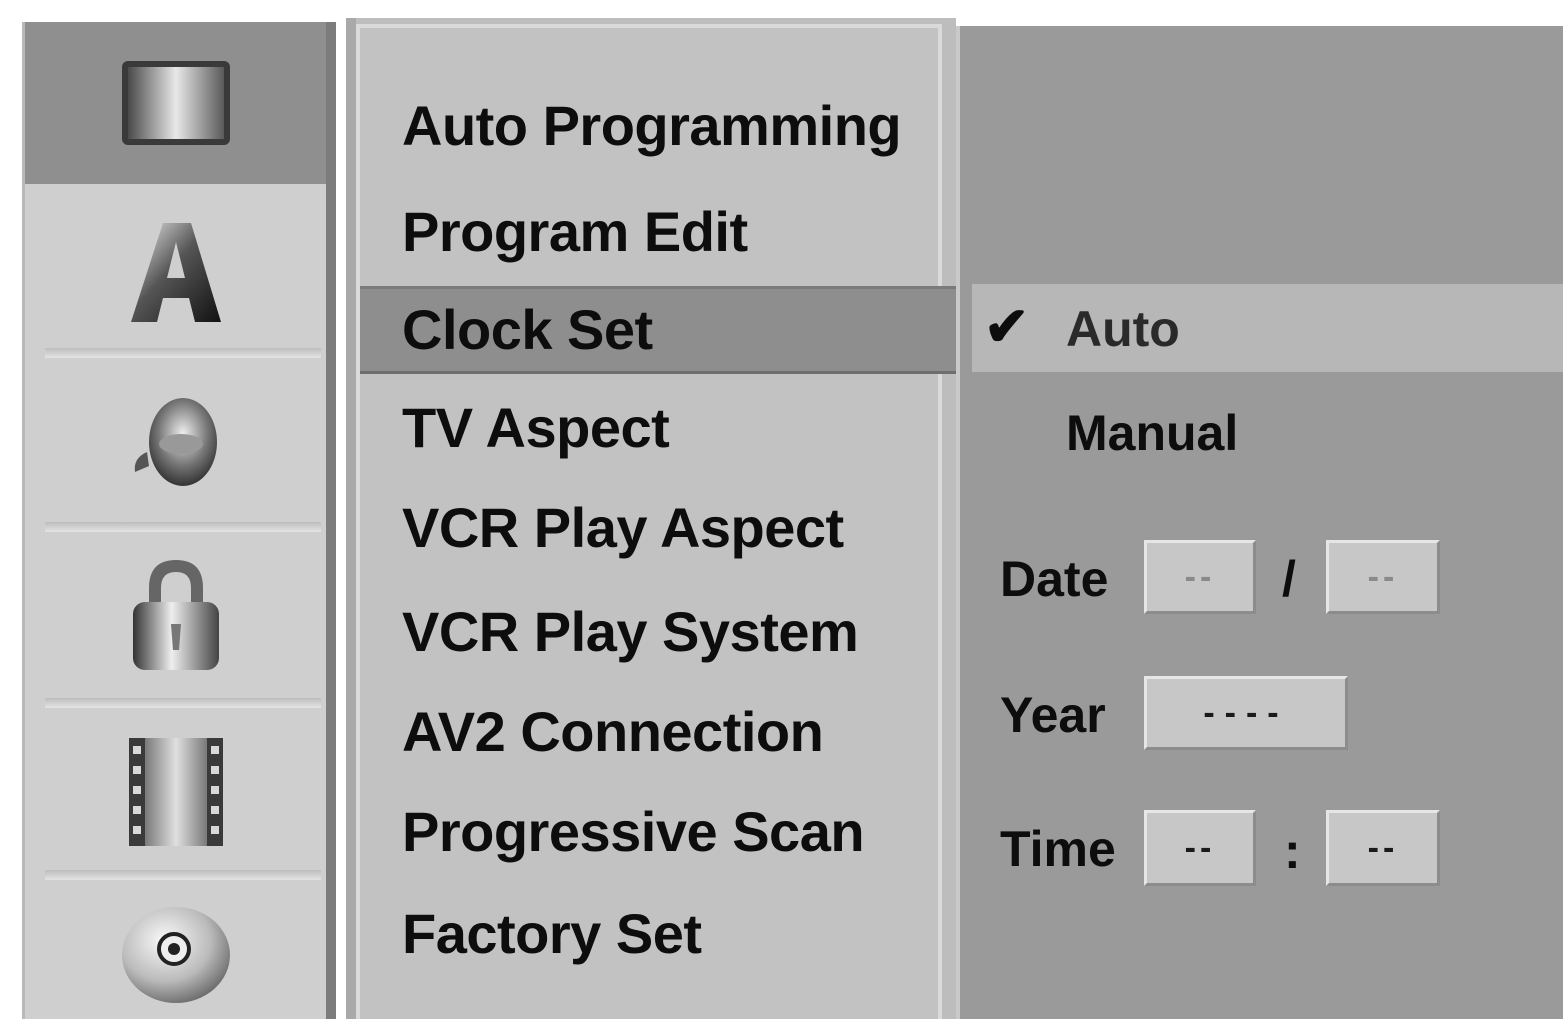  What do you see at coordinates (1054, 579) in the screenshot?
I see `date-label: Date` at bounding box center [1054, 579].